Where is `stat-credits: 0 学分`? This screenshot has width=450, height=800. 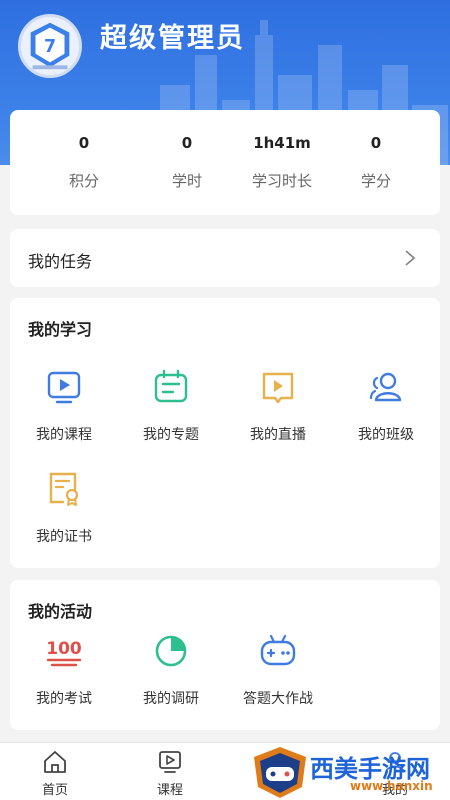
stat-credits: 0 学分 is located at coordinates (376, 150).